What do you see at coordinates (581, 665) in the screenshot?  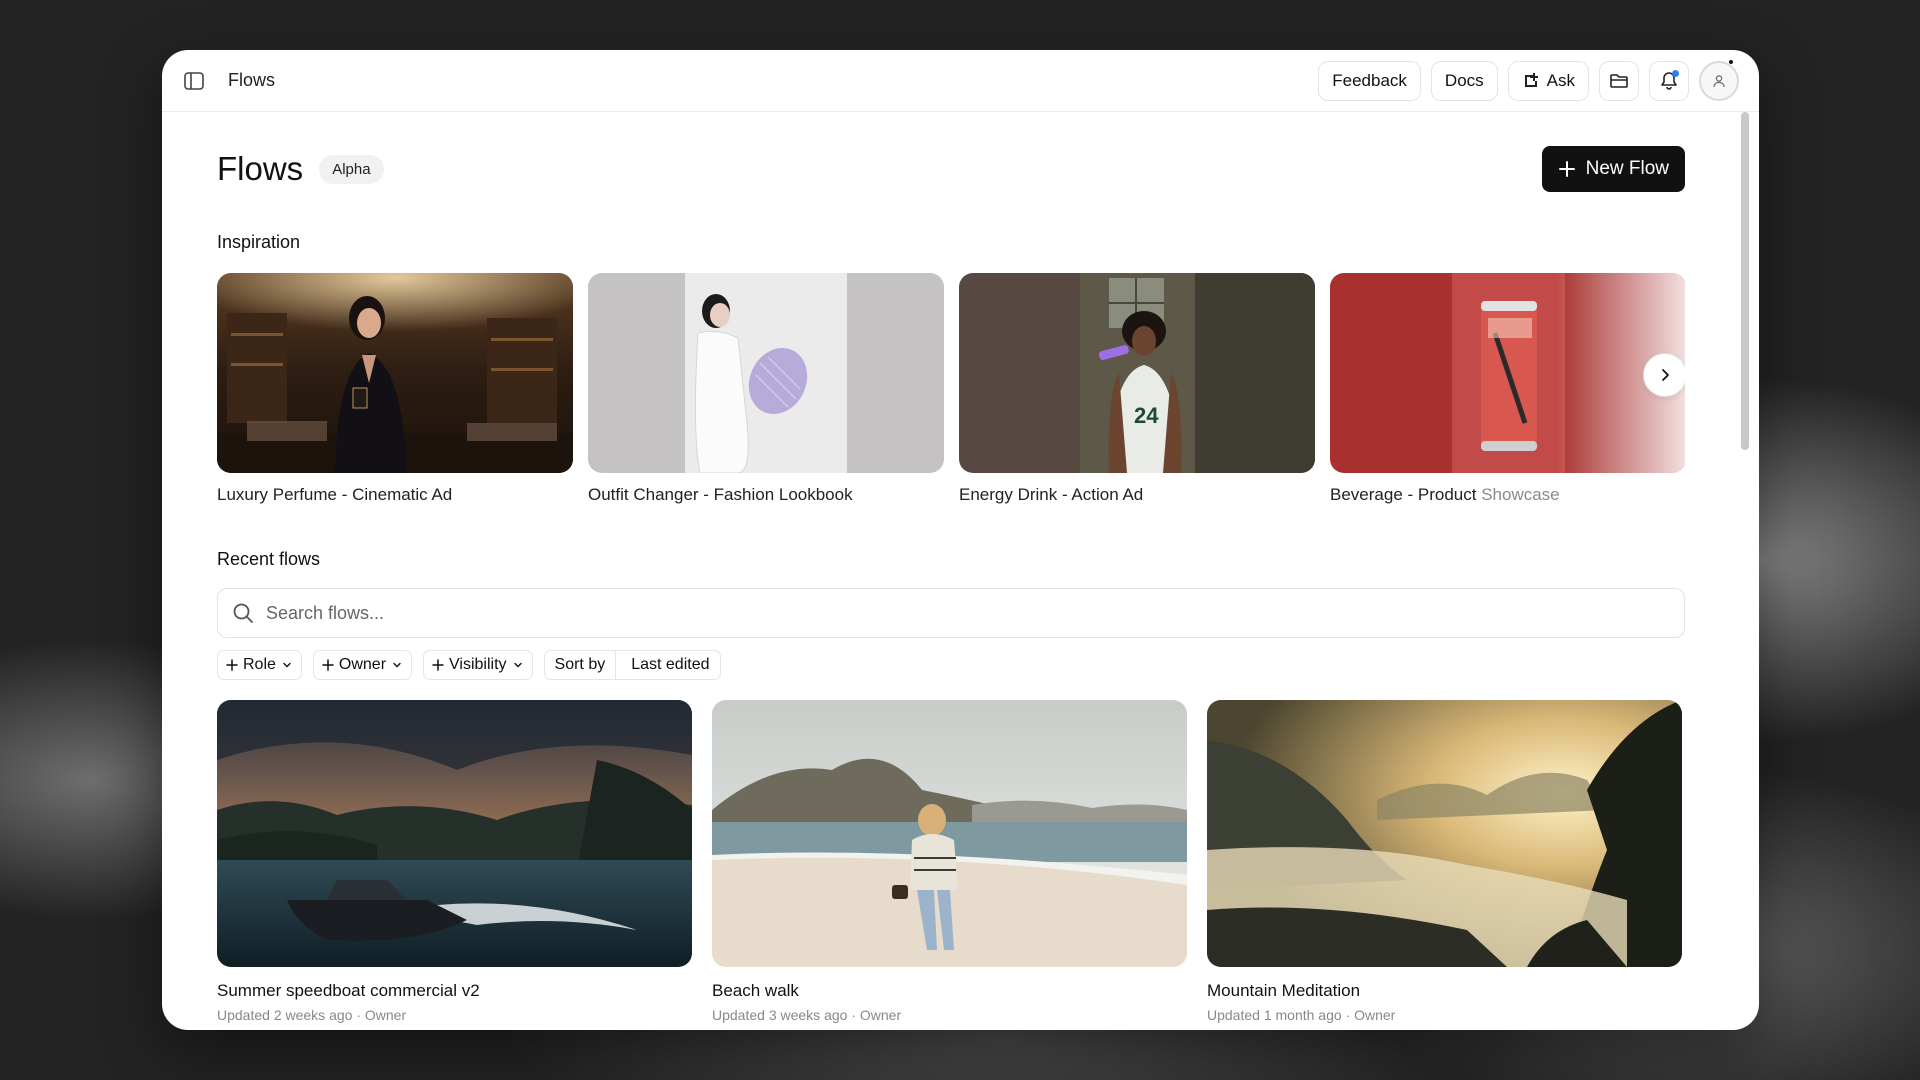 I see `sort-label: Sort by` at bounding box center [581, 665].